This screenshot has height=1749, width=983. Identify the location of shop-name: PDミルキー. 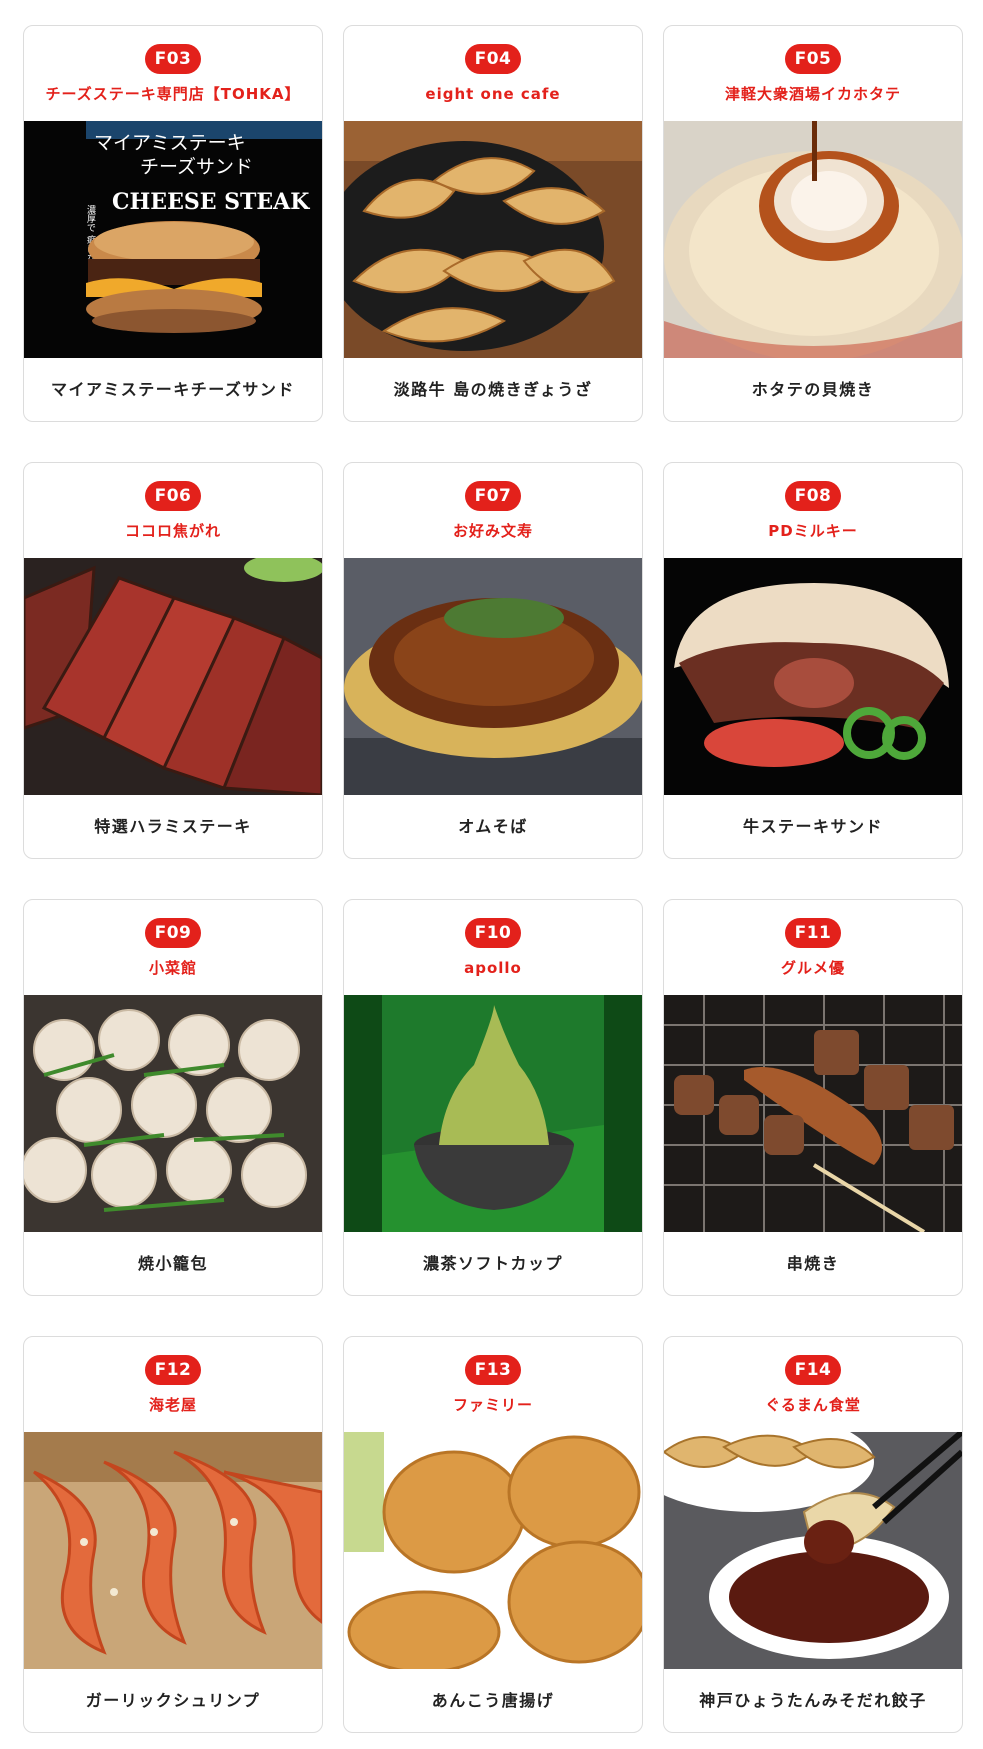
(813, 531).